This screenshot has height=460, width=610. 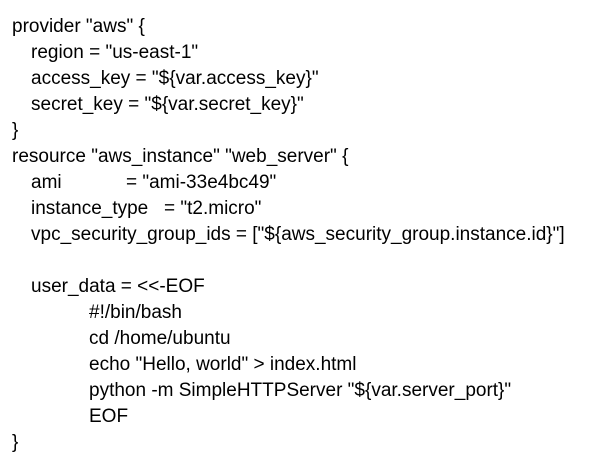 I want to click on code-line: instance_type, so click(x=90, y=208).